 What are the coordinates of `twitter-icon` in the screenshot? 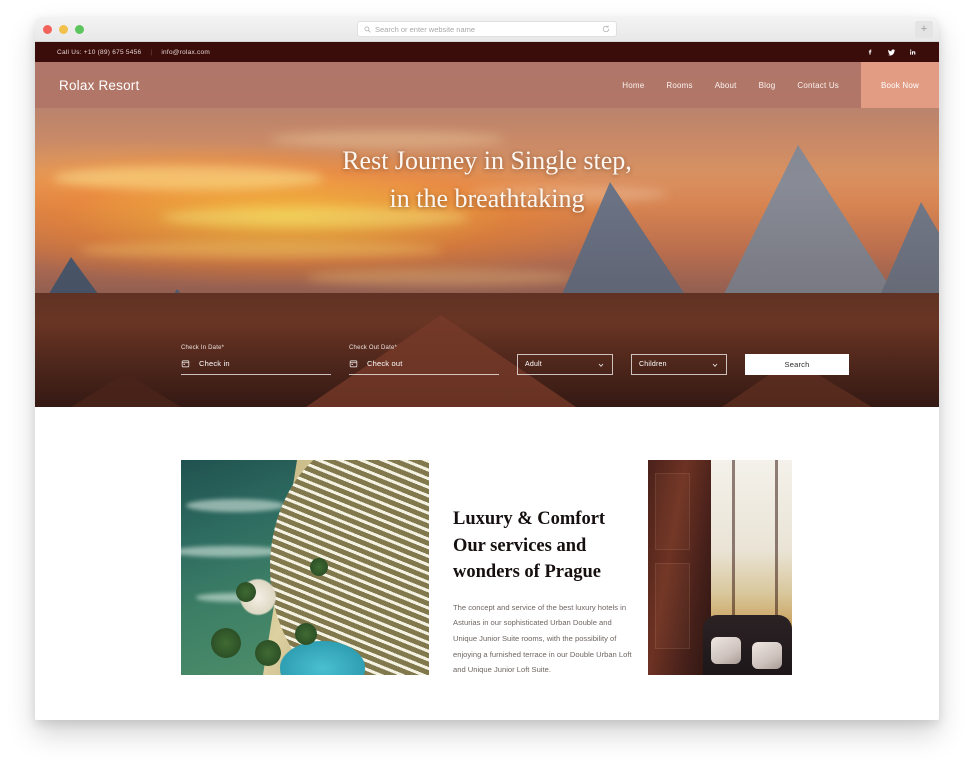 It's located at (891, 52).